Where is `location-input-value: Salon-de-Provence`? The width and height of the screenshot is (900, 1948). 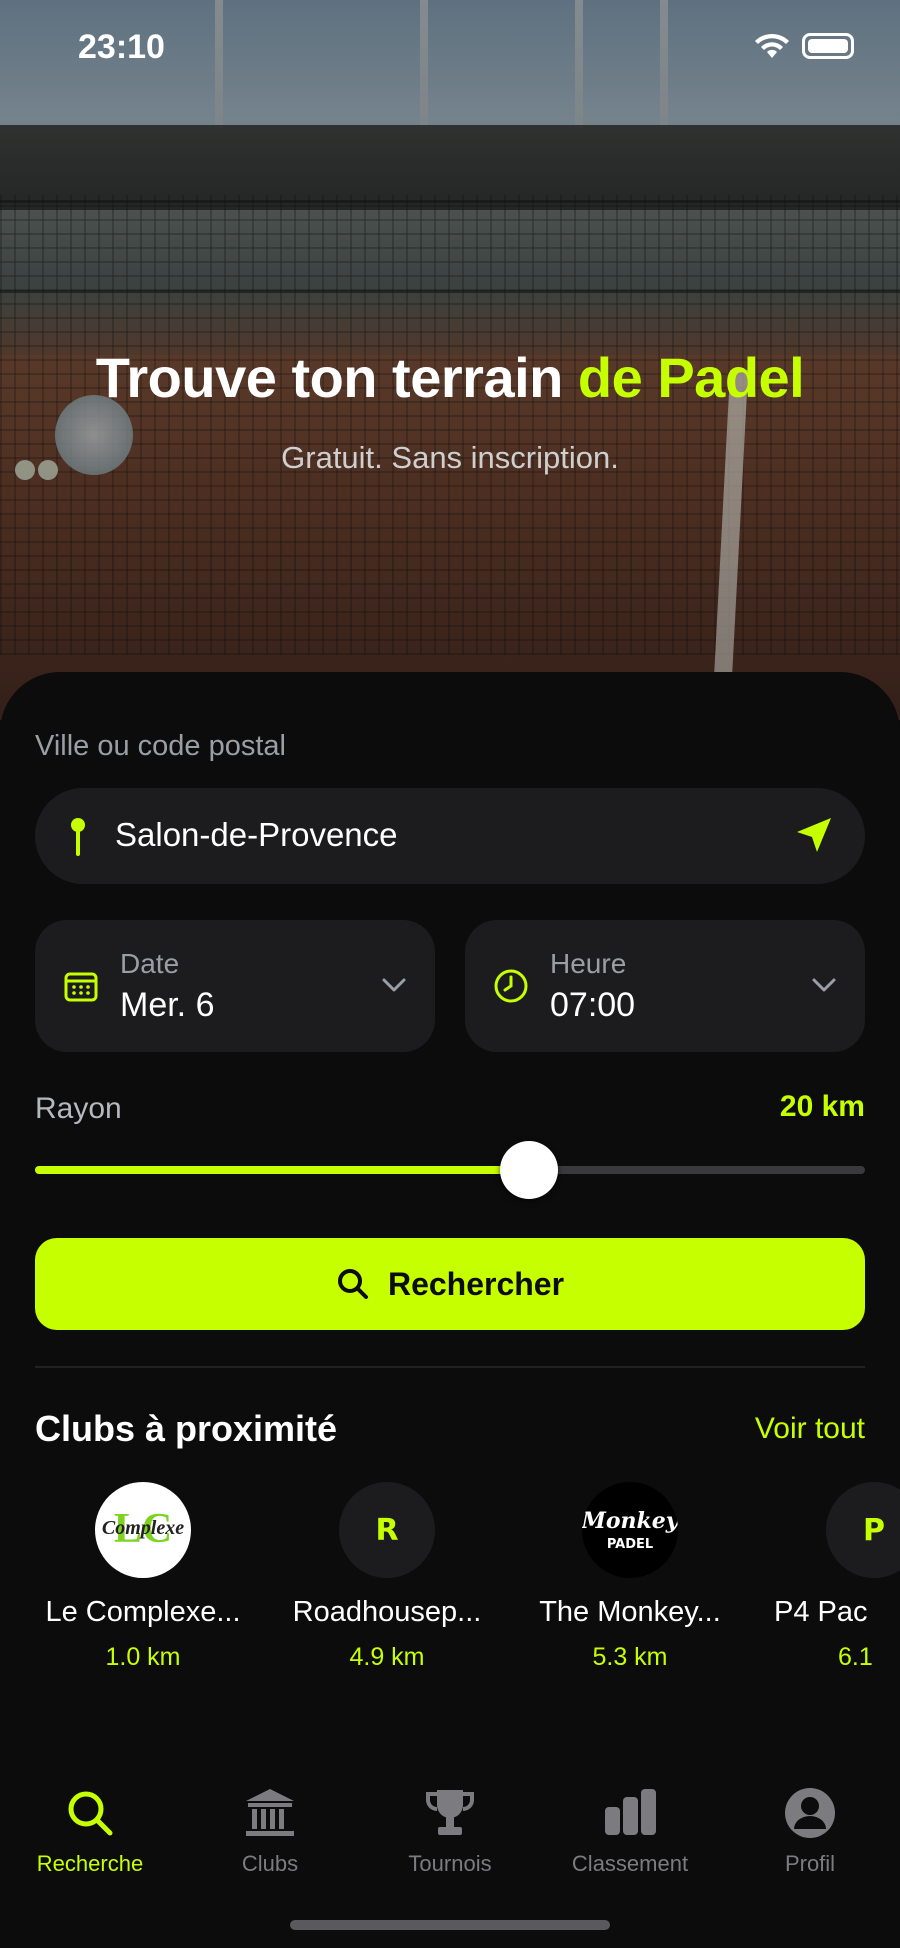
location-input-value: Salon-de-Provence is located at coordinates (256, 835).